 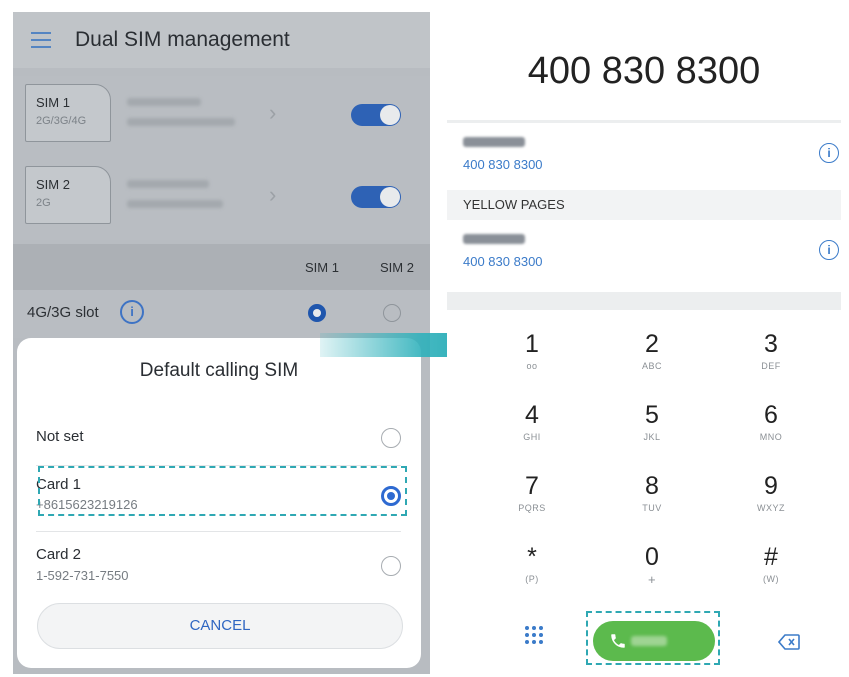 I want to click on sim-network-types: 2G, so click(x=43, y=203).